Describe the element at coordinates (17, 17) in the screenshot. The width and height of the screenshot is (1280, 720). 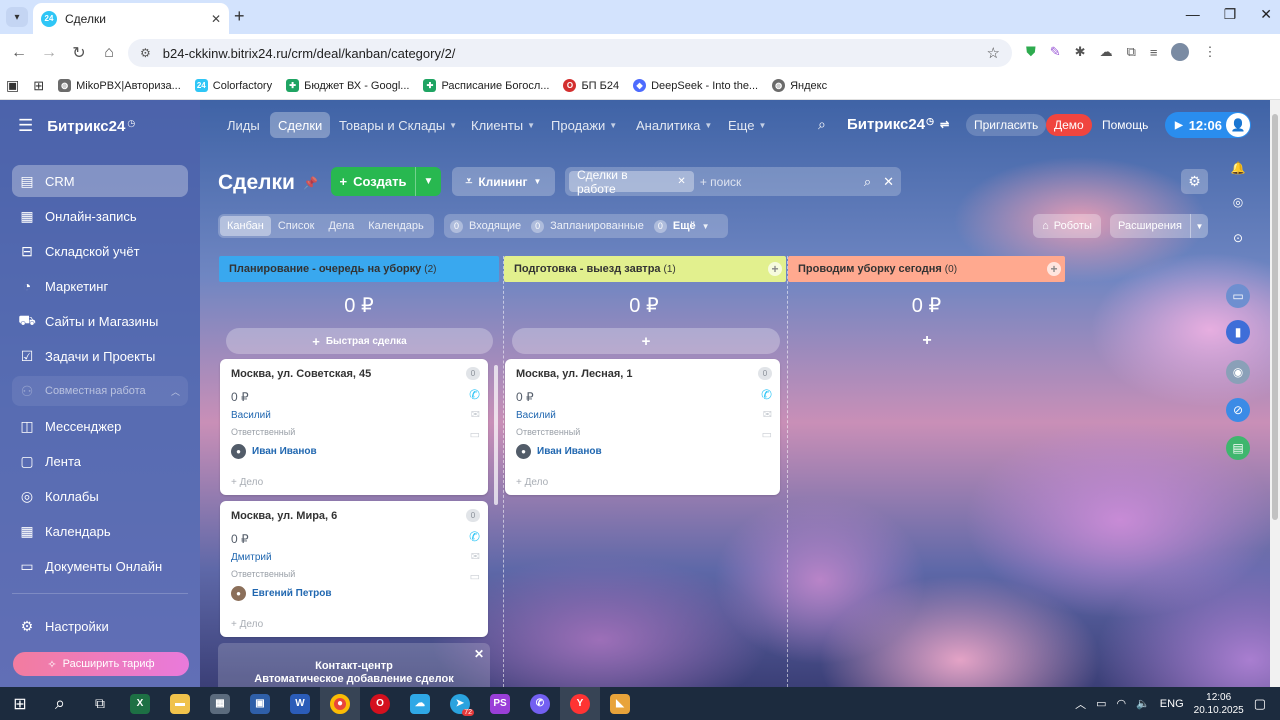
I see `tab-search-button: ▾` at that location.